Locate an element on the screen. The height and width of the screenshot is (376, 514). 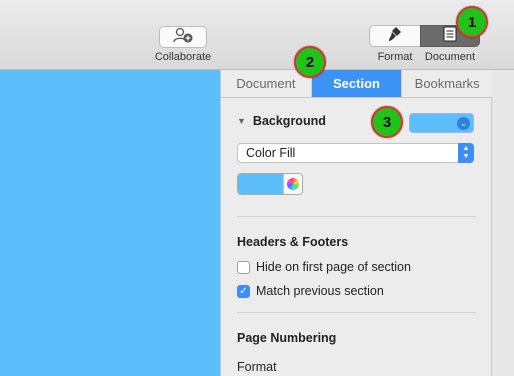
format-button is located at coordinates (395, 36).